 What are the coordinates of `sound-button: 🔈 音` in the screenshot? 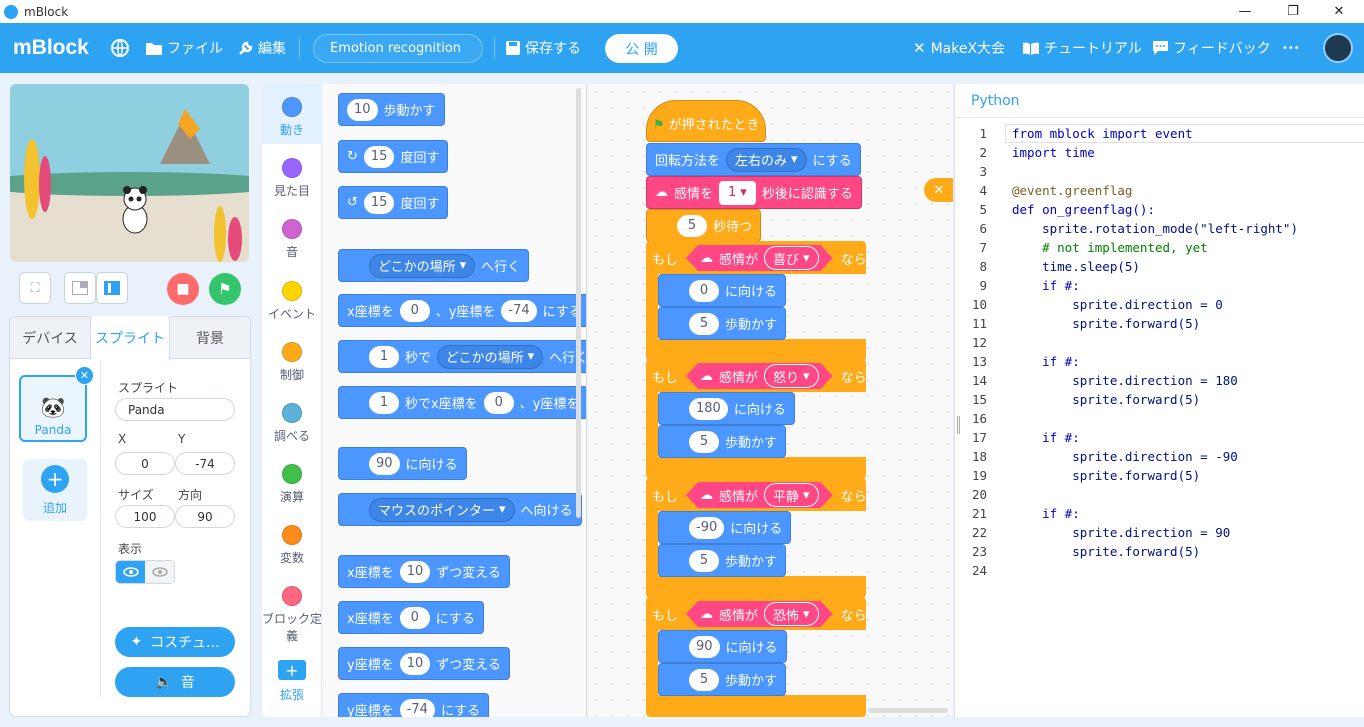 It's located at (175, 682).